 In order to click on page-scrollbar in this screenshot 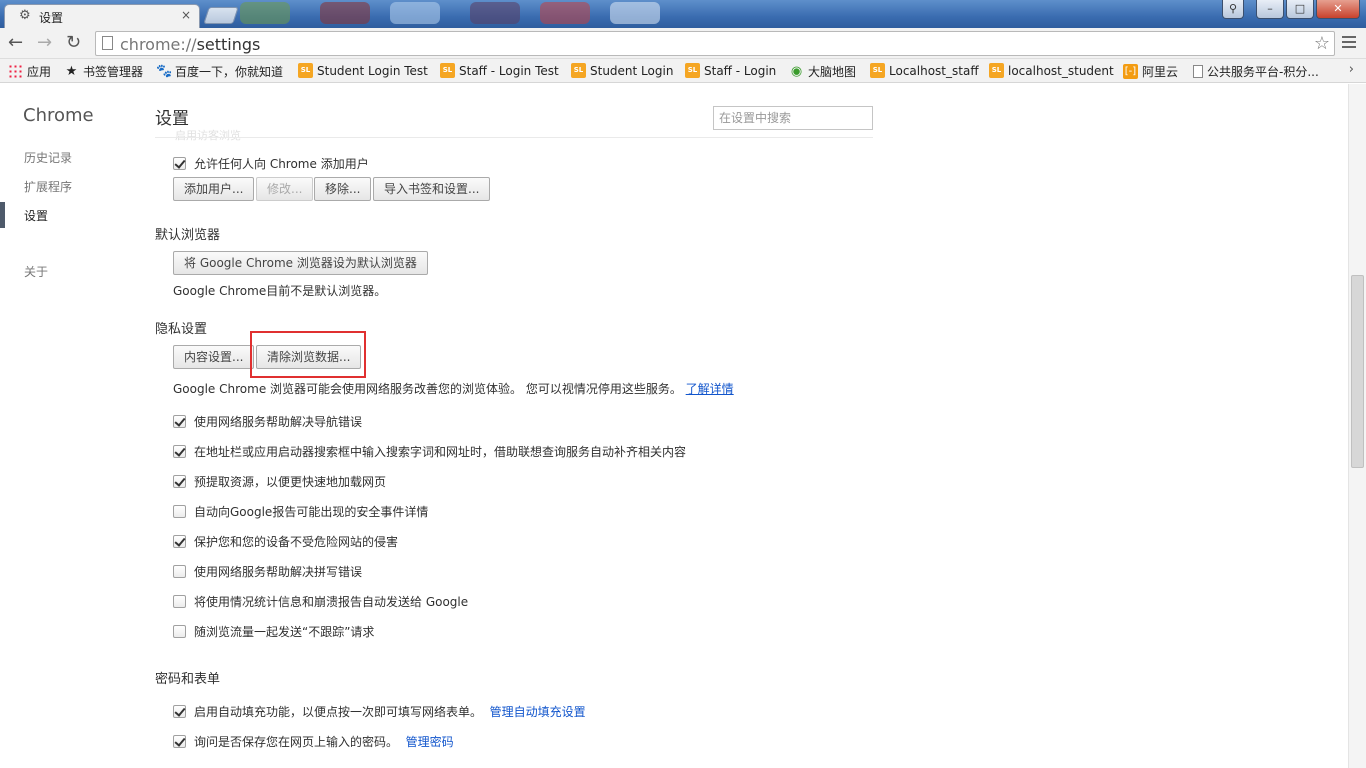, I will do `click(1357, 426)`.